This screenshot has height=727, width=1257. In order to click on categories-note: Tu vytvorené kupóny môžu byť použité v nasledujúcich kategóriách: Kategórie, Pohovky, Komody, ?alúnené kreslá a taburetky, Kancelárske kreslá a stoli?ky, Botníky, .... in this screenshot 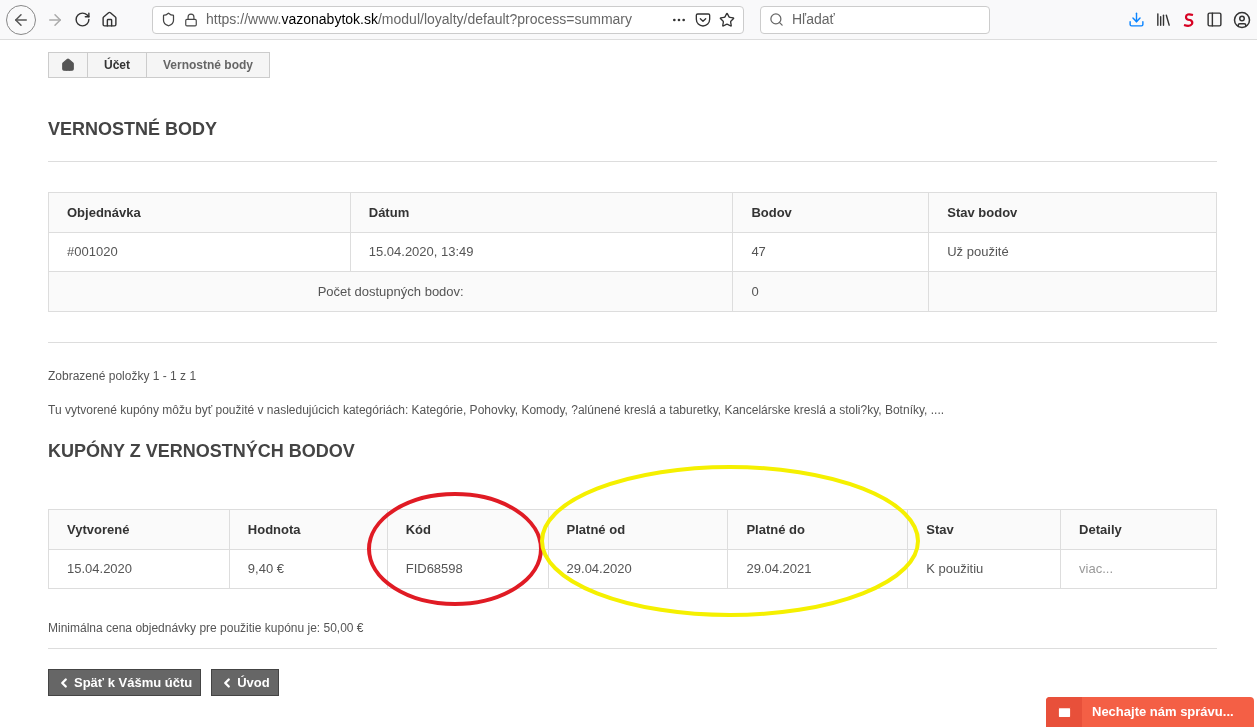, I will do `click(497, 410)`.